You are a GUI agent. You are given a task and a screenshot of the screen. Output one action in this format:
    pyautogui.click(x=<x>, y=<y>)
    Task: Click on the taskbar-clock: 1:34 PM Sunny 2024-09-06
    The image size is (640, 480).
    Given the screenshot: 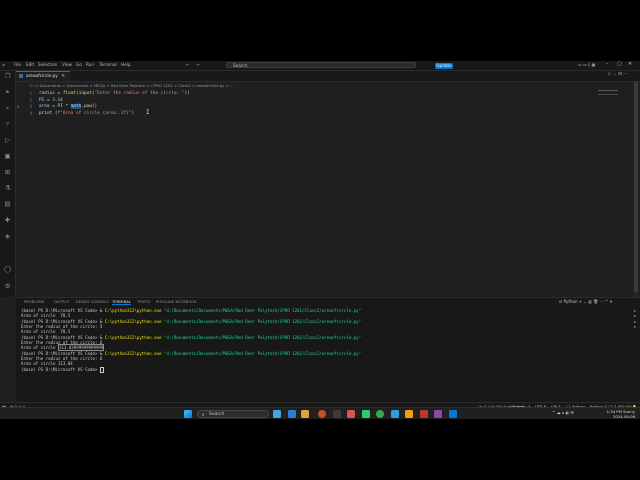 What is the action you would take?
    pyautogui.click(x=615, y=414)
    